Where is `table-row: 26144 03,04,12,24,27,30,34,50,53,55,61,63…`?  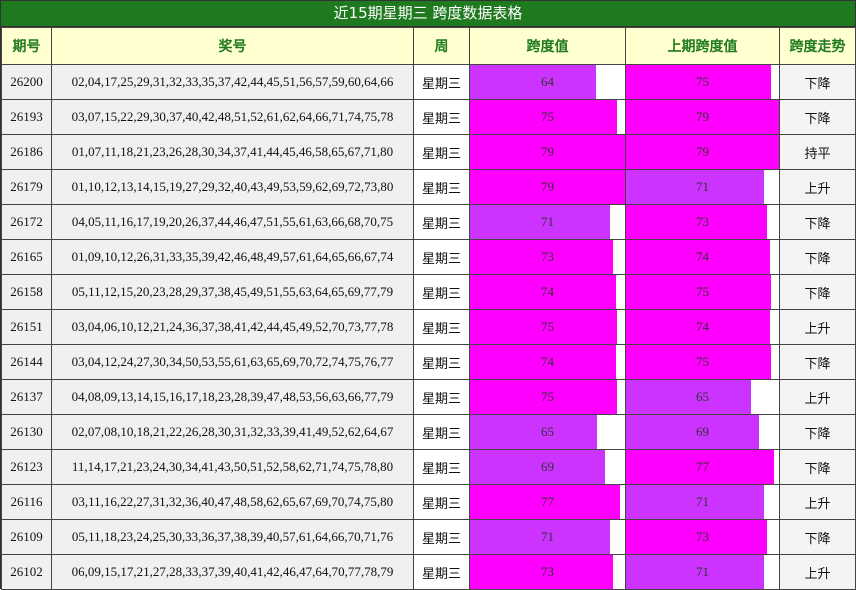 table-row: 26144 03,04,12,24,27,30,34,50,53,55,61,63… is located at coordinates (428, 362).